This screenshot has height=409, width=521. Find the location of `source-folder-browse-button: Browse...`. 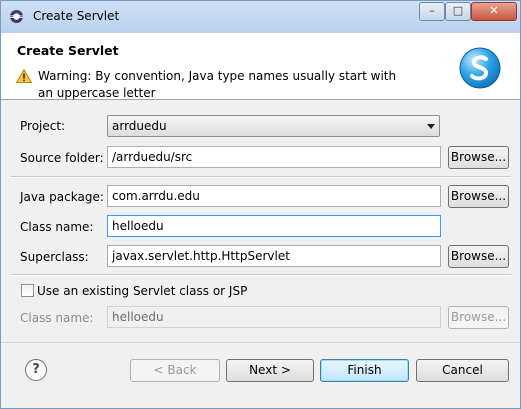

source-folder-browse-button: Browse... is located at coordinates (478, 157).